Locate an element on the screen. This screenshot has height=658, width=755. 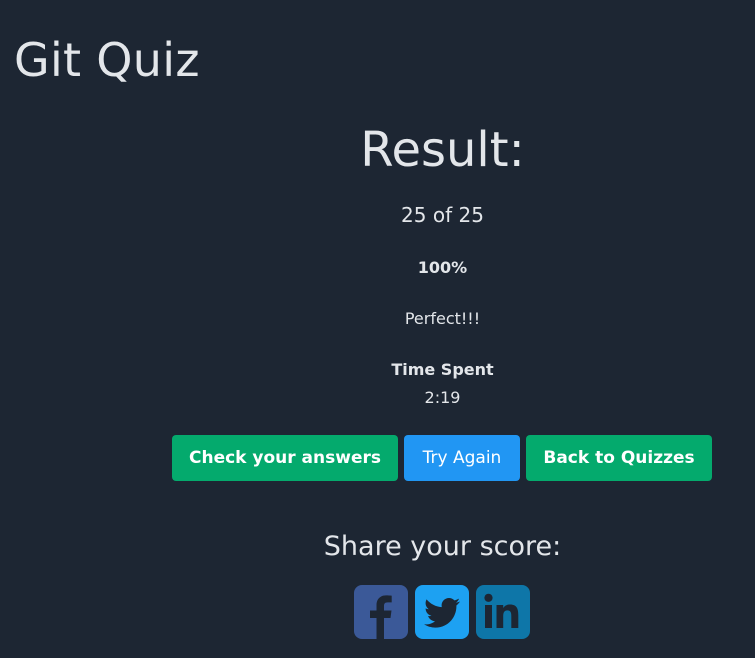
twitter-share-button is located at coordinates (442, 612).